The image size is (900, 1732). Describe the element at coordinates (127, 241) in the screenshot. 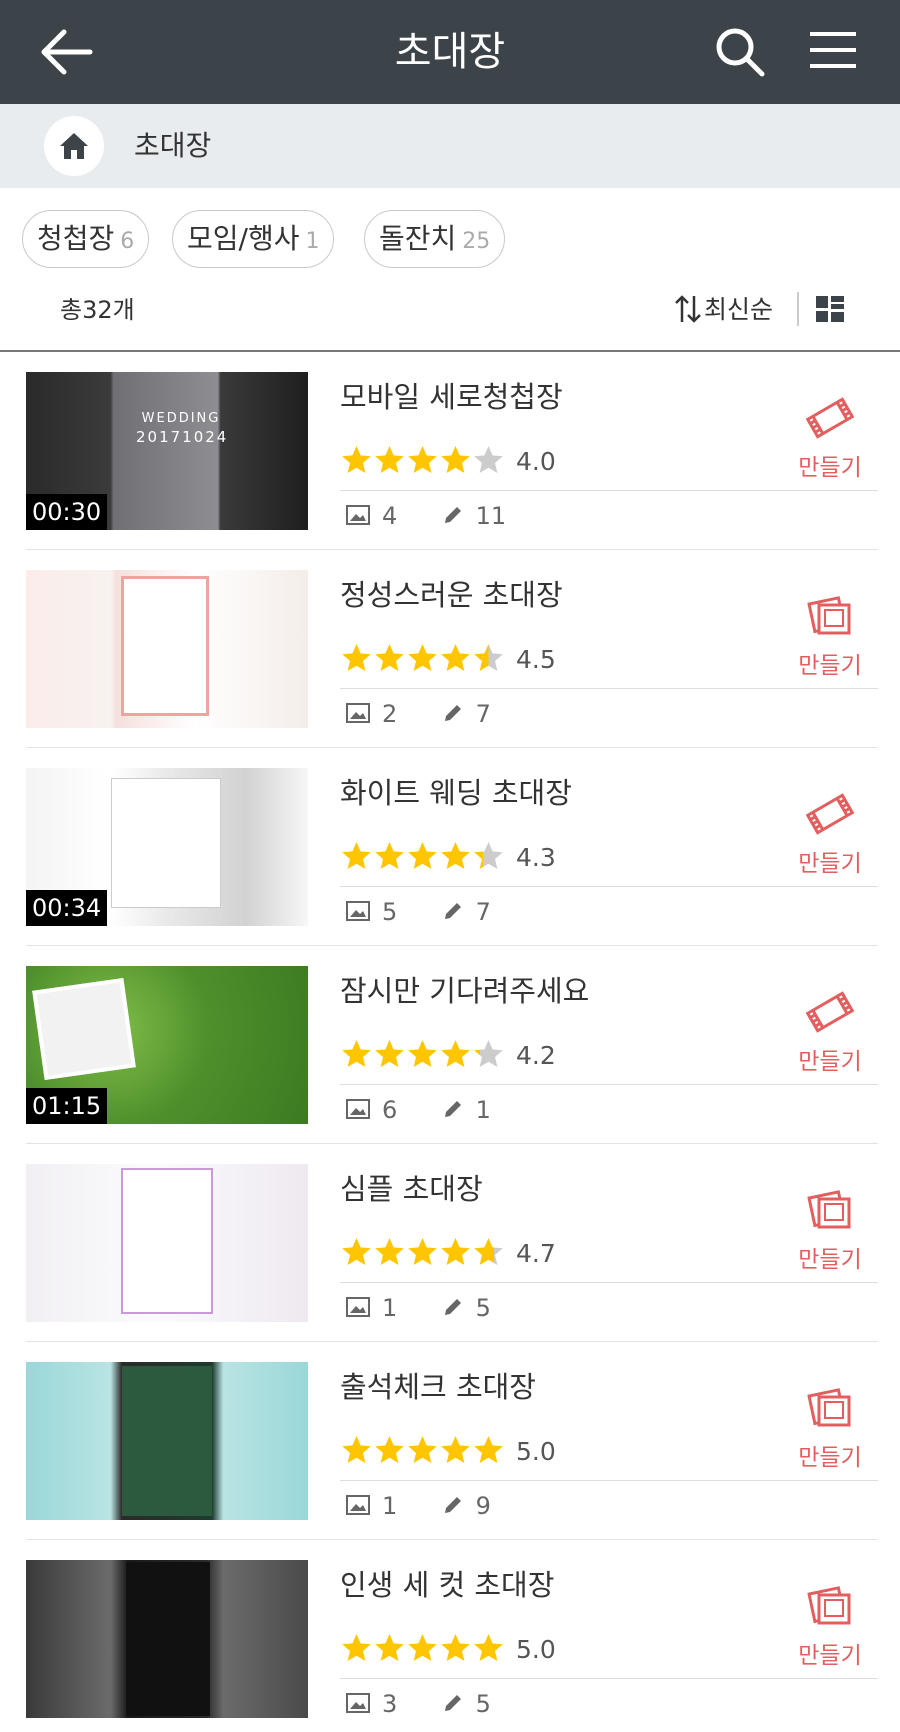

I see `chip-count: 6` at that location.